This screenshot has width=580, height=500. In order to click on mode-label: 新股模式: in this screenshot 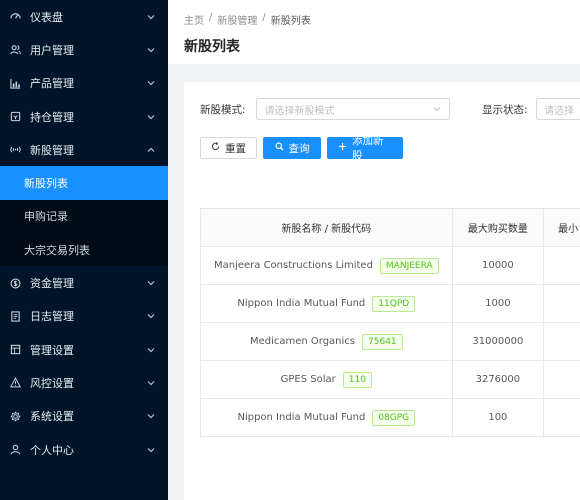, I will do `click(223, 109)`.